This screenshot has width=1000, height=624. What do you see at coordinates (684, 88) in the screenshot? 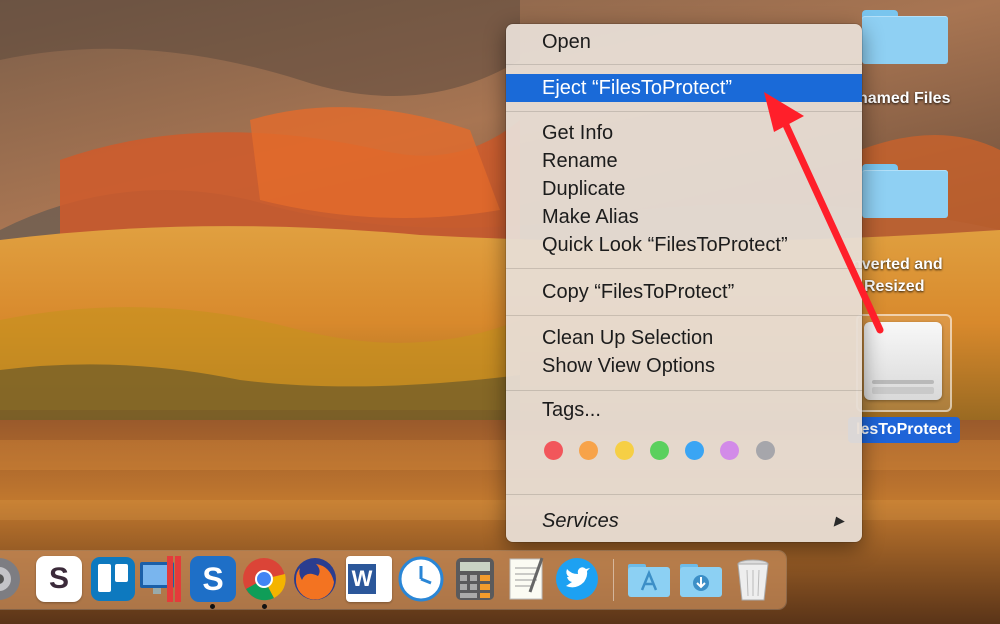
I see `menu-item-eject: Eject “FilesToProtect”` at bounding box center [684, 88].